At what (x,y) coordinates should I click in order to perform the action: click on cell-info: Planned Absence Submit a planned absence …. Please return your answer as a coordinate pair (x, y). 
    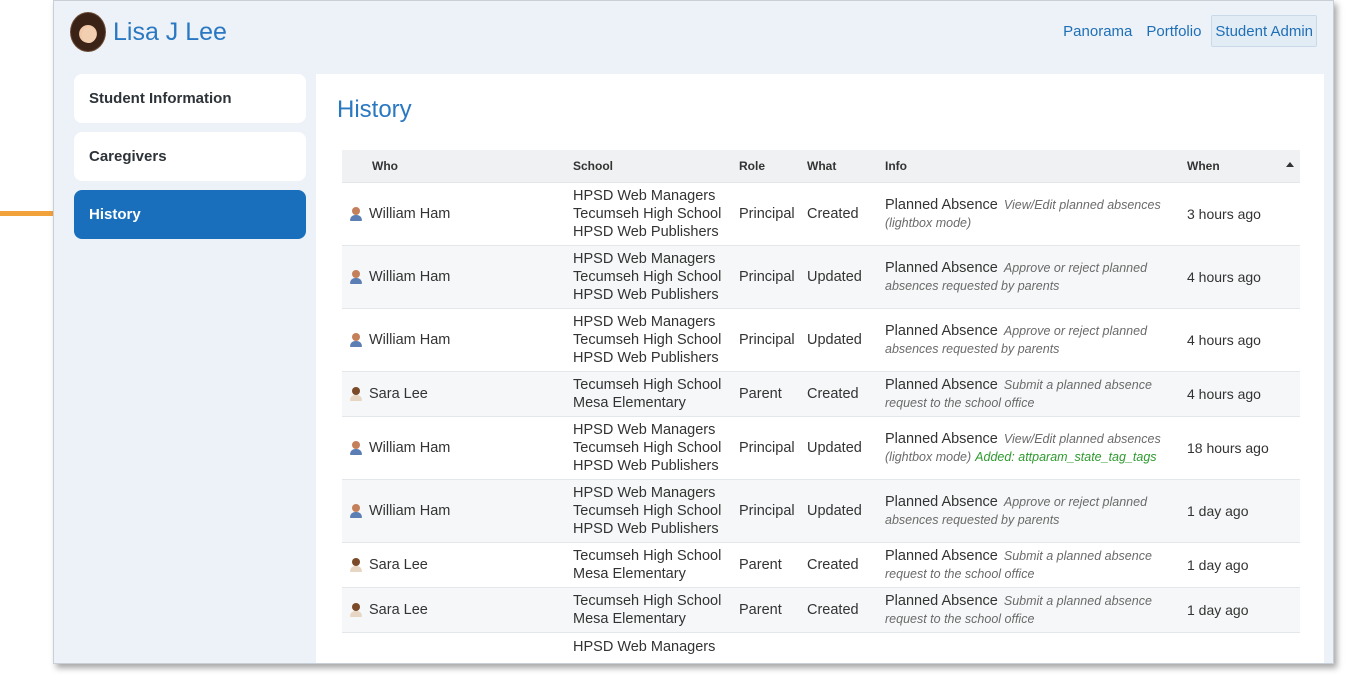
    Looking at the image, I should click on (1032, 564).